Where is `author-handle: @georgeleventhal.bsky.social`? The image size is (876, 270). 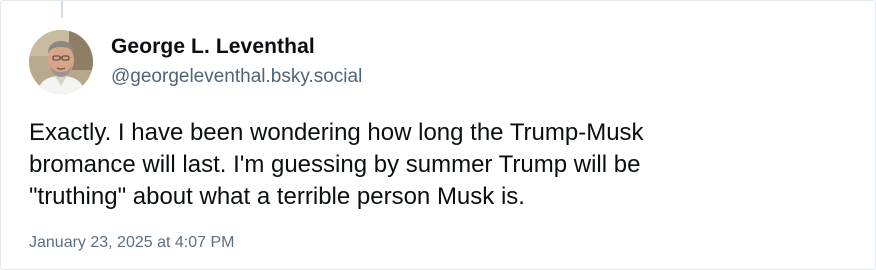 author-handle: @georgeleventhal.bsky.social is located at coordinates (236, 77).